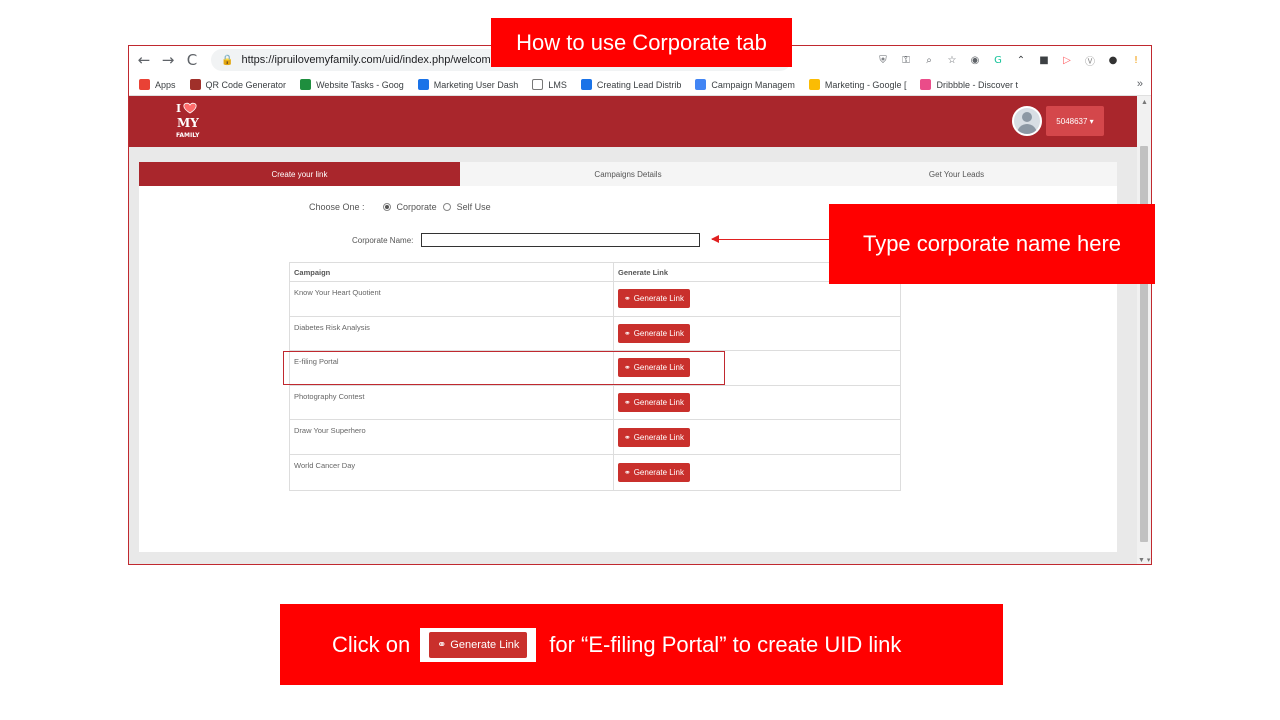 Image resolution: width=1280 pixels, height=720 pixels. What do you see at coordinates (975, 60) in the screenshot?
I see `camera-icon: ◉` at bounding box center [975, 60].